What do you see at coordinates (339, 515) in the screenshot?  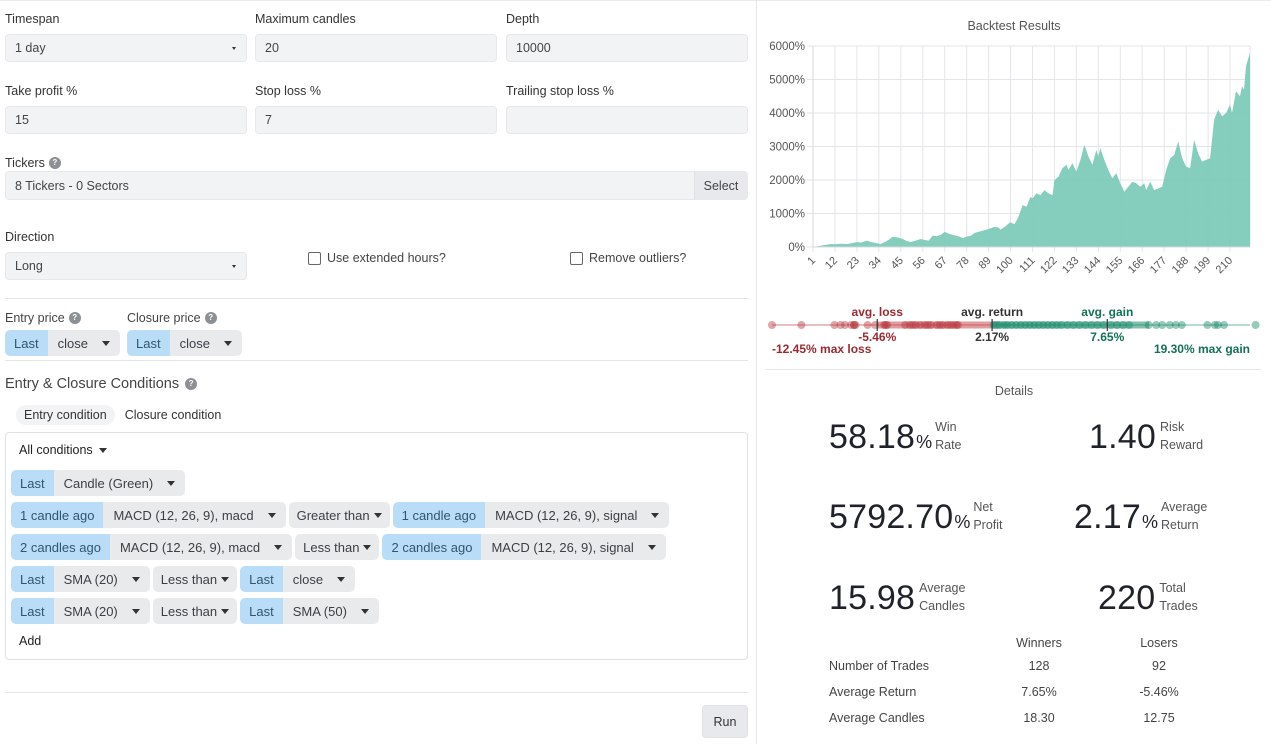 I see `operator-select: Greater than` at bounding box center [339, 515].